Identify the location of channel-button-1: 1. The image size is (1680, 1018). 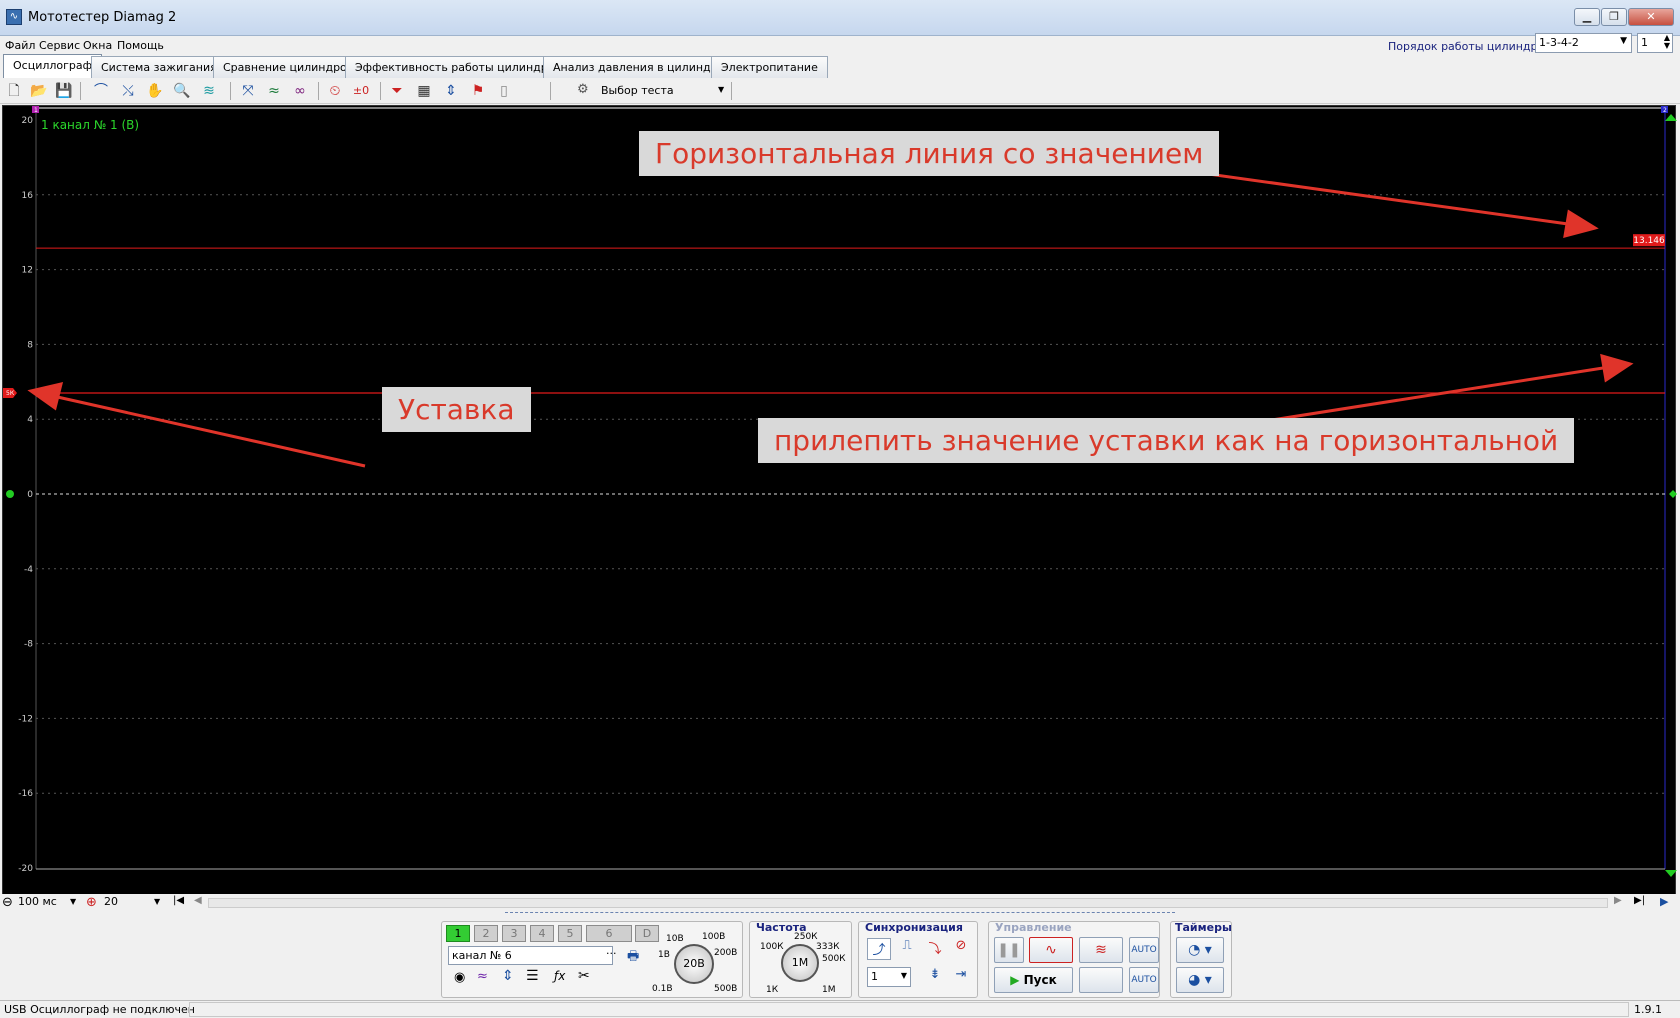
(458, 933).